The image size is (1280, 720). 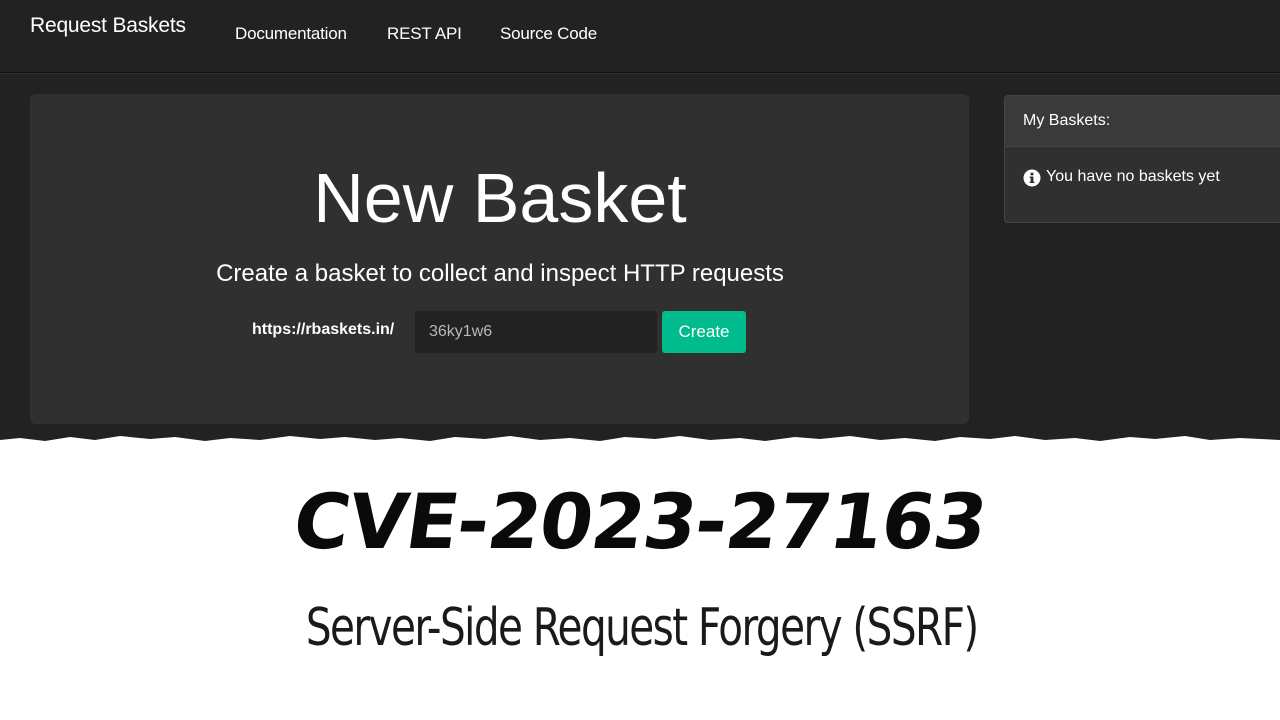 What do you see at coordinates (1067, 120) in the screenshot?
I see `panel-title: My Baskets:` at bounding box center [1067, 120].